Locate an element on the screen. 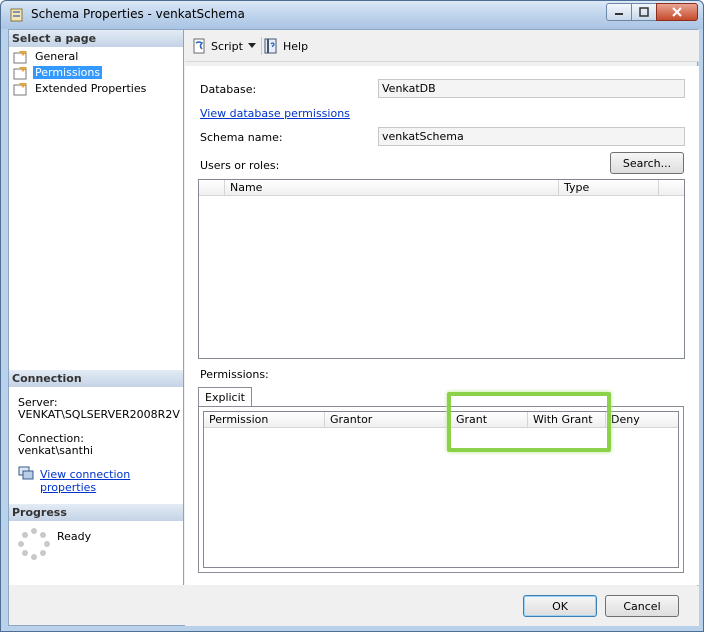 Image resolution: width=704 pixels, height=632 pixels. page-item-general: General is located at coordinates (46, 56).